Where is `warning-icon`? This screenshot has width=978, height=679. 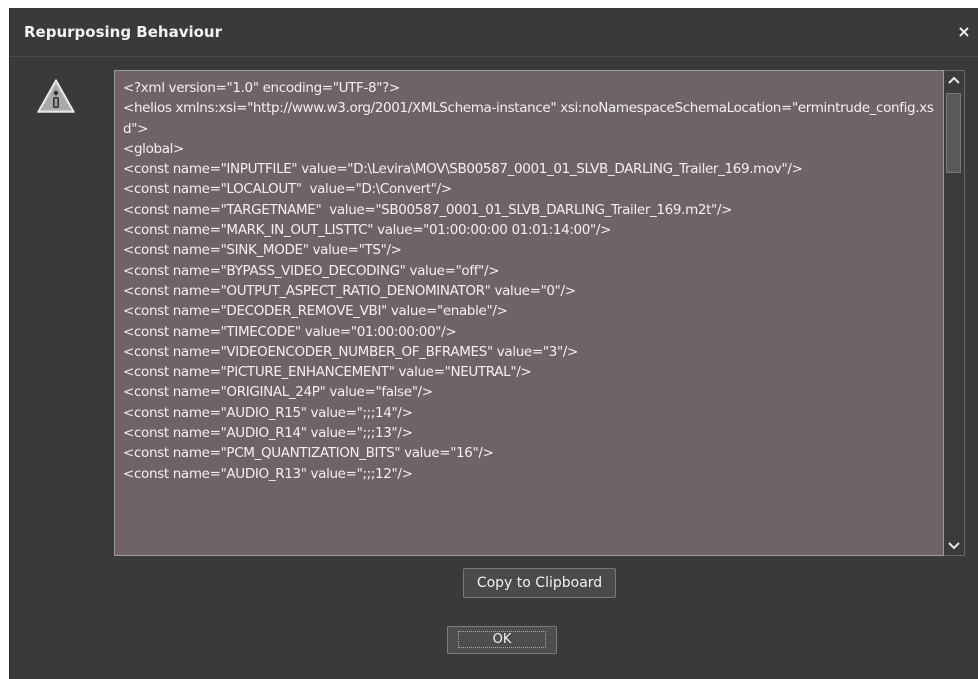
warning-icon is located at coordinates (56, 96).